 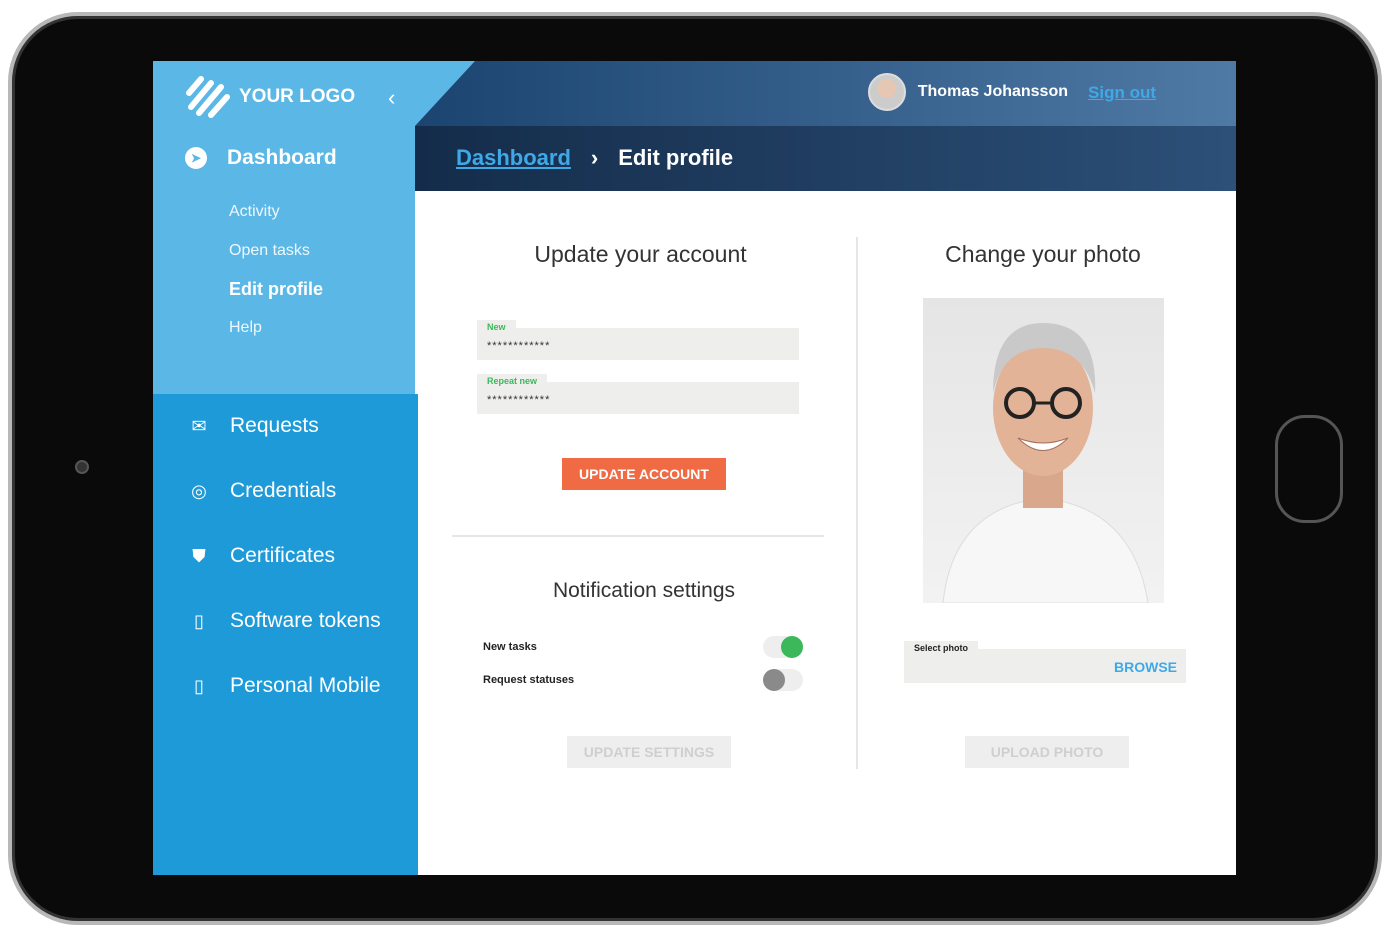 I want to click on sidebar-item-label: Certificates, so click(x=283, y=555).